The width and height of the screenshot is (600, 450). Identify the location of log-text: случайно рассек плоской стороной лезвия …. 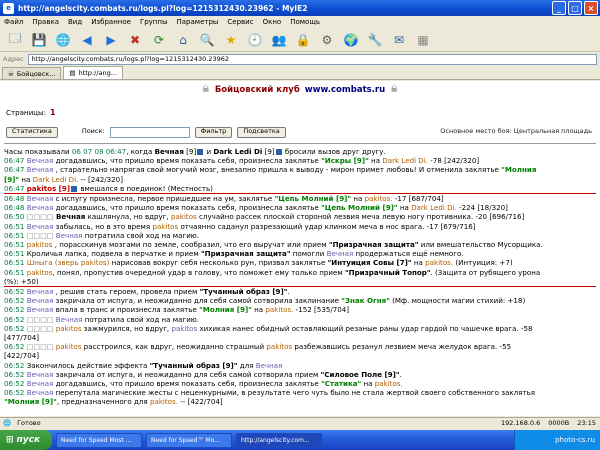
(335, 217).